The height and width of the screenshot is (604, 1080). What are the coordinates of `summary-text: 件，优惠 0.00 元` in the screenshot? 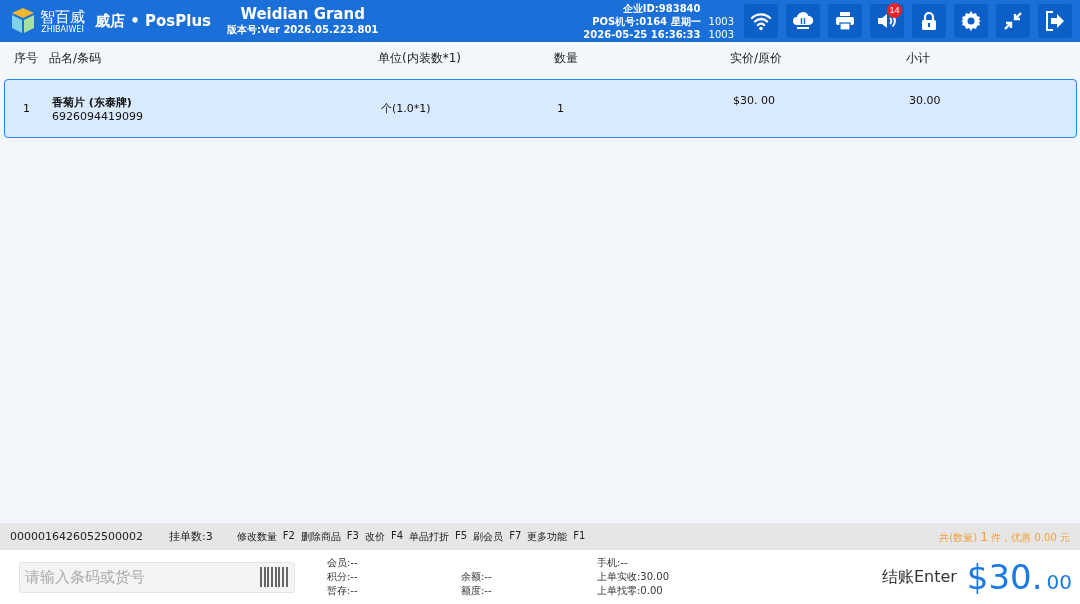 It's located at (1030, 537).